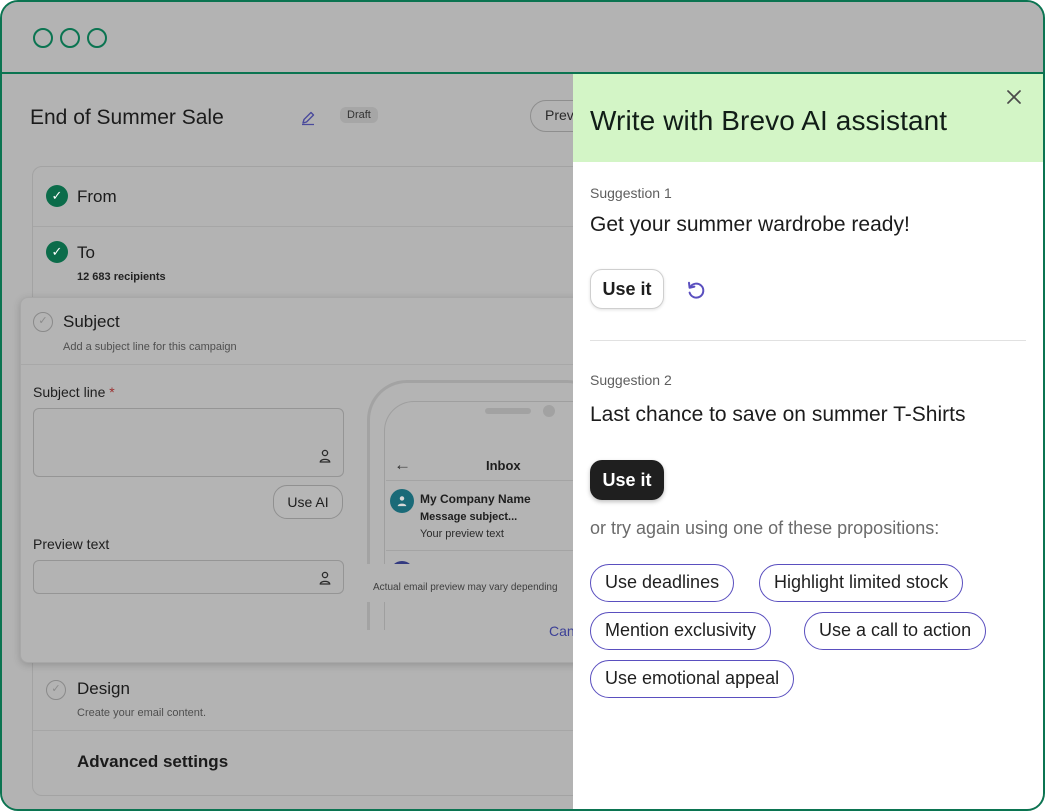 This screenshot has width=1045, height=811. Describe the element at coordinates (475, 499) in the screenshot. I see `mail-sender: My Company Name` at that location.